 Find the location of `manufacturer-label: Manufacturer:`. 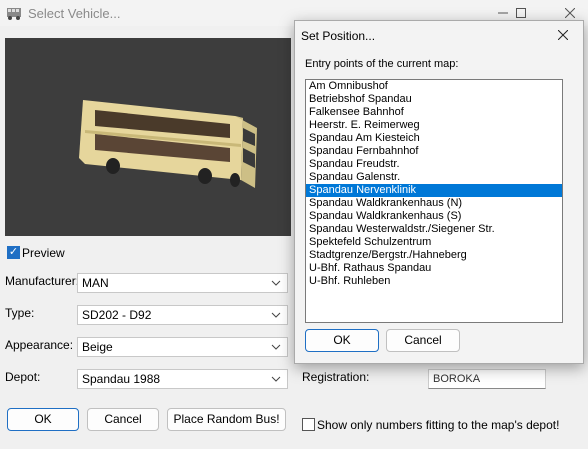

manufacturer-label: Manufacturer: is located at coordinates (42, 281).